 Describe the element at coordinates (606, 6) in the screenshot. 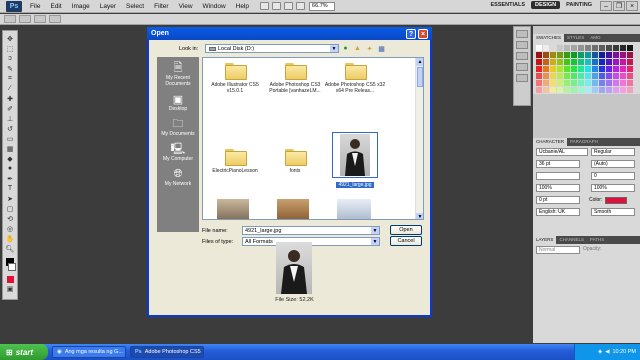

I see `minimize-icon: –` at that location.